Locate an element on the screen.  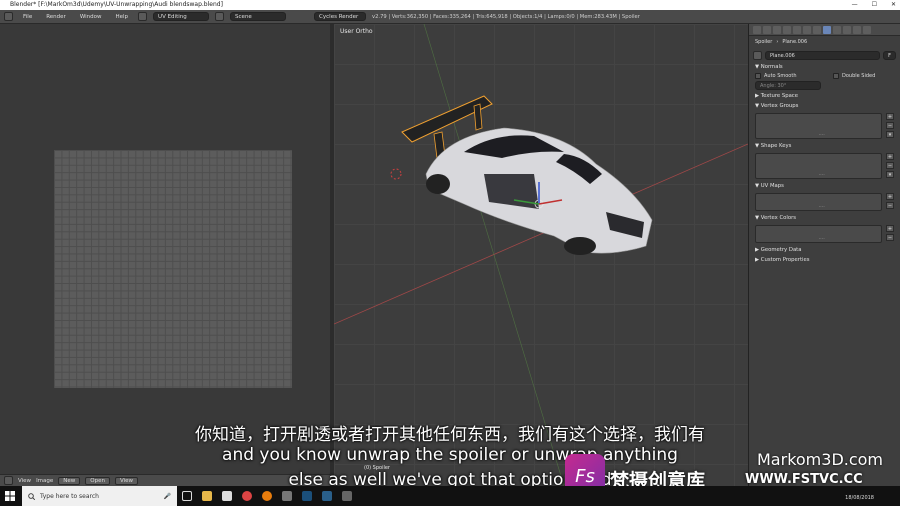
microphone-icon: 🎤 is located at coordinates (167, 496).